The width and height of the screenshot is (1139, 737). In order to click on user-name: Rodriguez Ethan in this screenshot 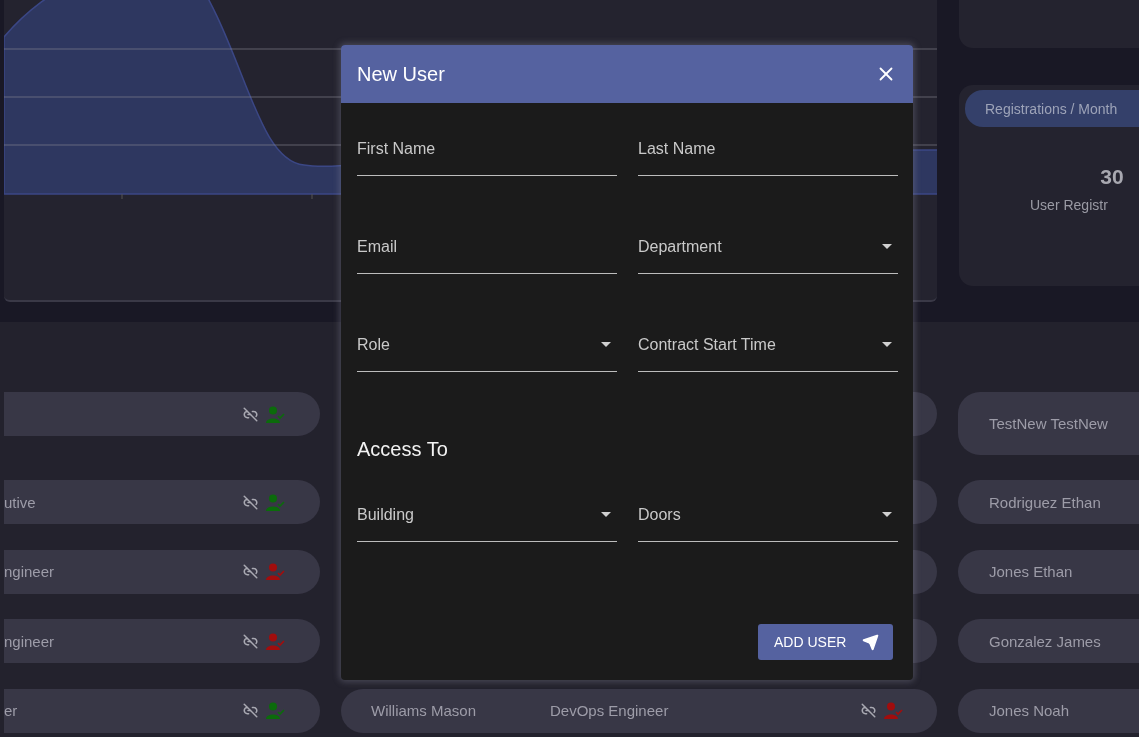, I will do `click(1045, 502)`.